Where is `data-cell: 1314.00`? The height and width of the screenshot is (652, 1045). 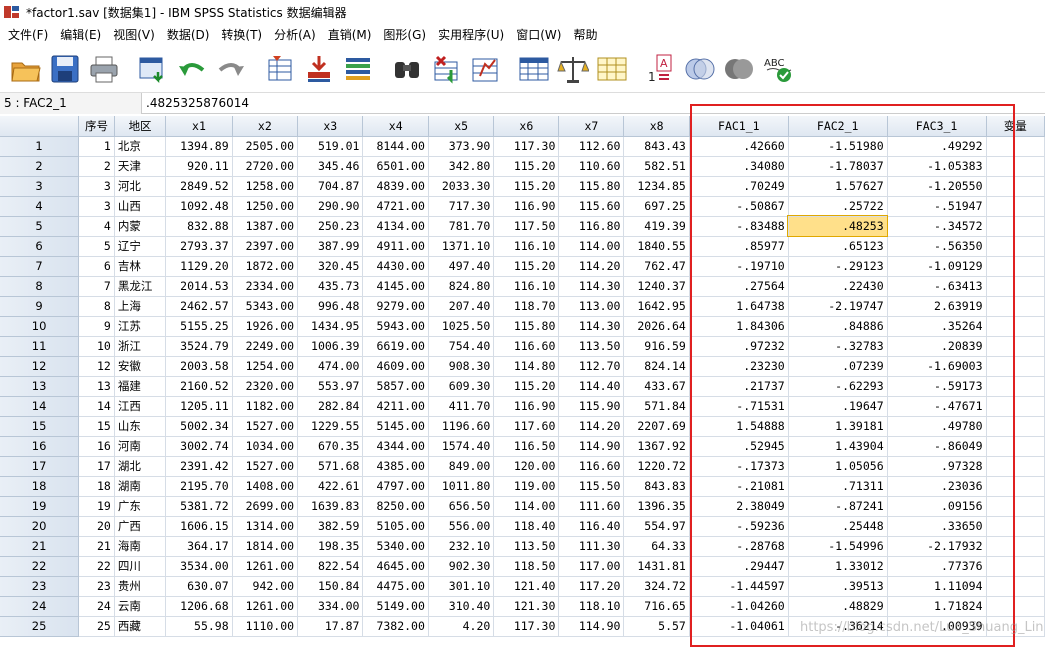
data-cell: 1314.00 is located at coordinates (265, 526).